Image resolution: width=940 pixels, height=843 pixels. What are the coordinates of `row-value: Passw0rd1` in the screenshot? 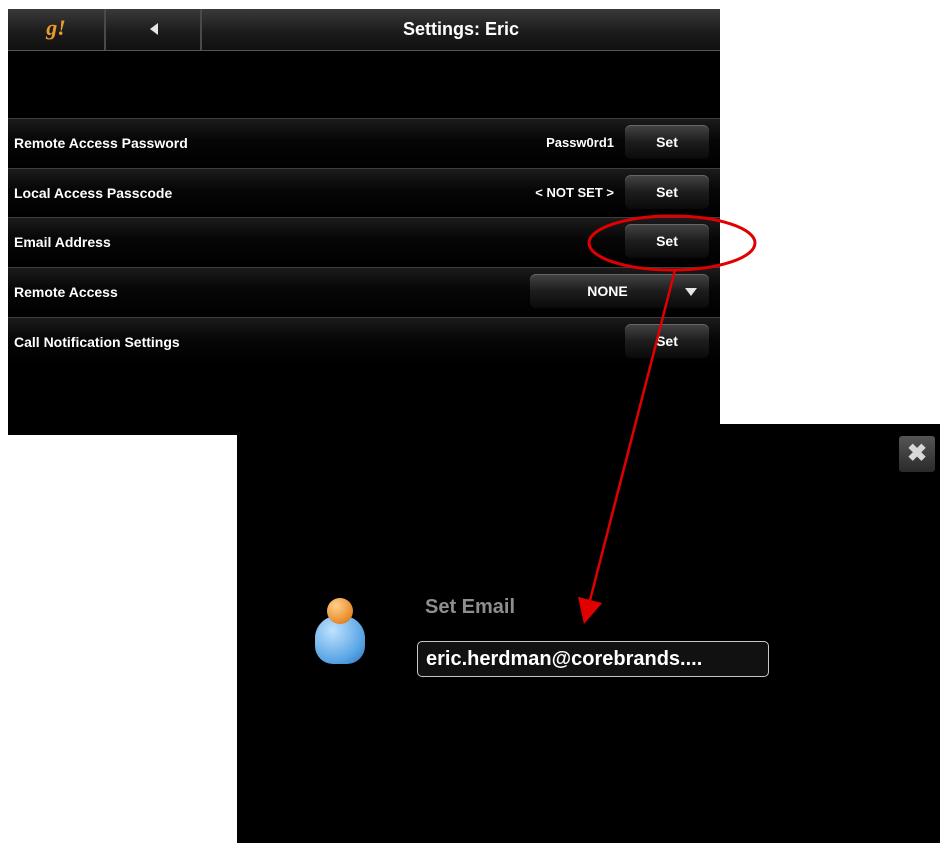 It's located at (580, 142).